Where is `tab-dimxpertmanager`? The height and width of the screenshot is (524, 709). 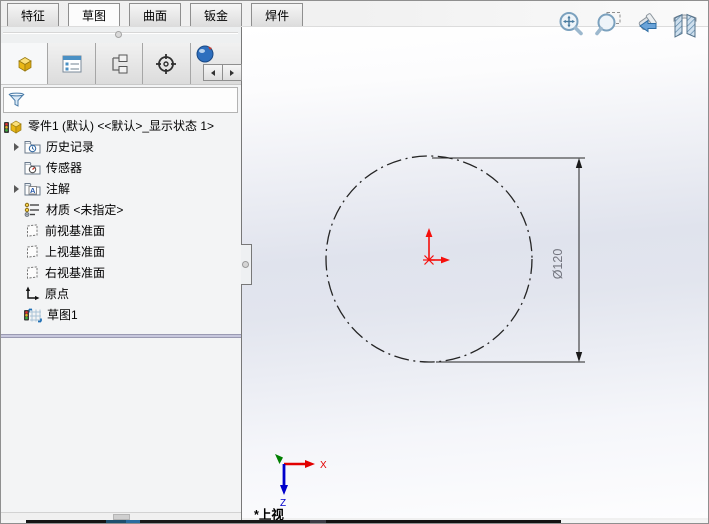
tab-dimxpertmanager is located at coordinates (167, 63).